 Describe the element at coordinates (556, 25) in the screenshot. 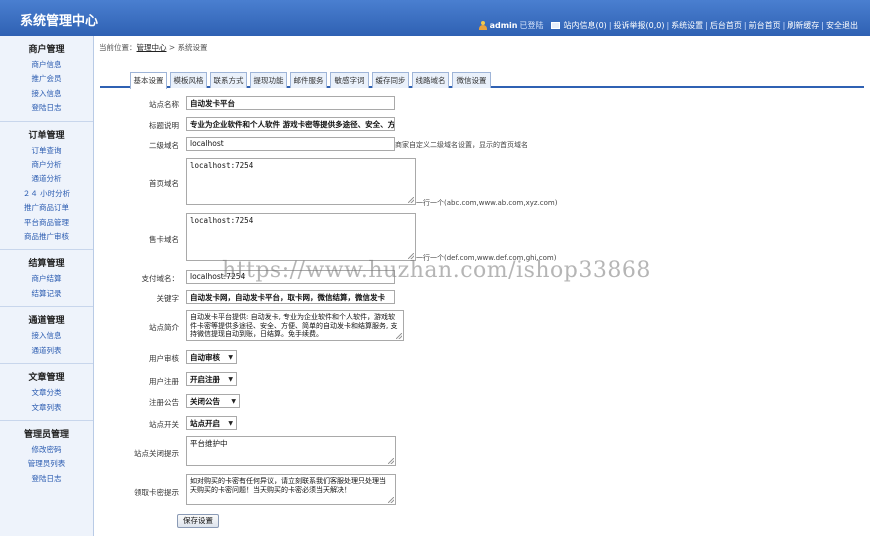

I see `mail-icon` at that location.